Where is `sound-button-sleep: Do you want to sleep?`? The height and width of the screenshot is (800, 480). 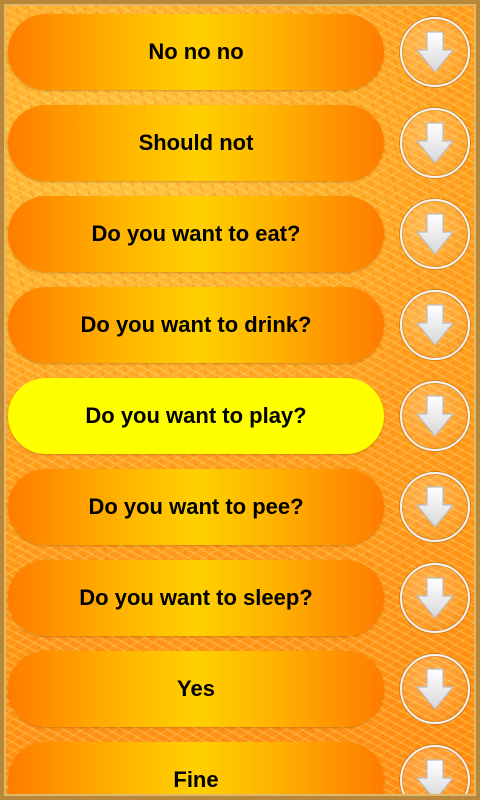
sound-button-sleep: Do you want to sleep? is located at coordinates (196, 598).